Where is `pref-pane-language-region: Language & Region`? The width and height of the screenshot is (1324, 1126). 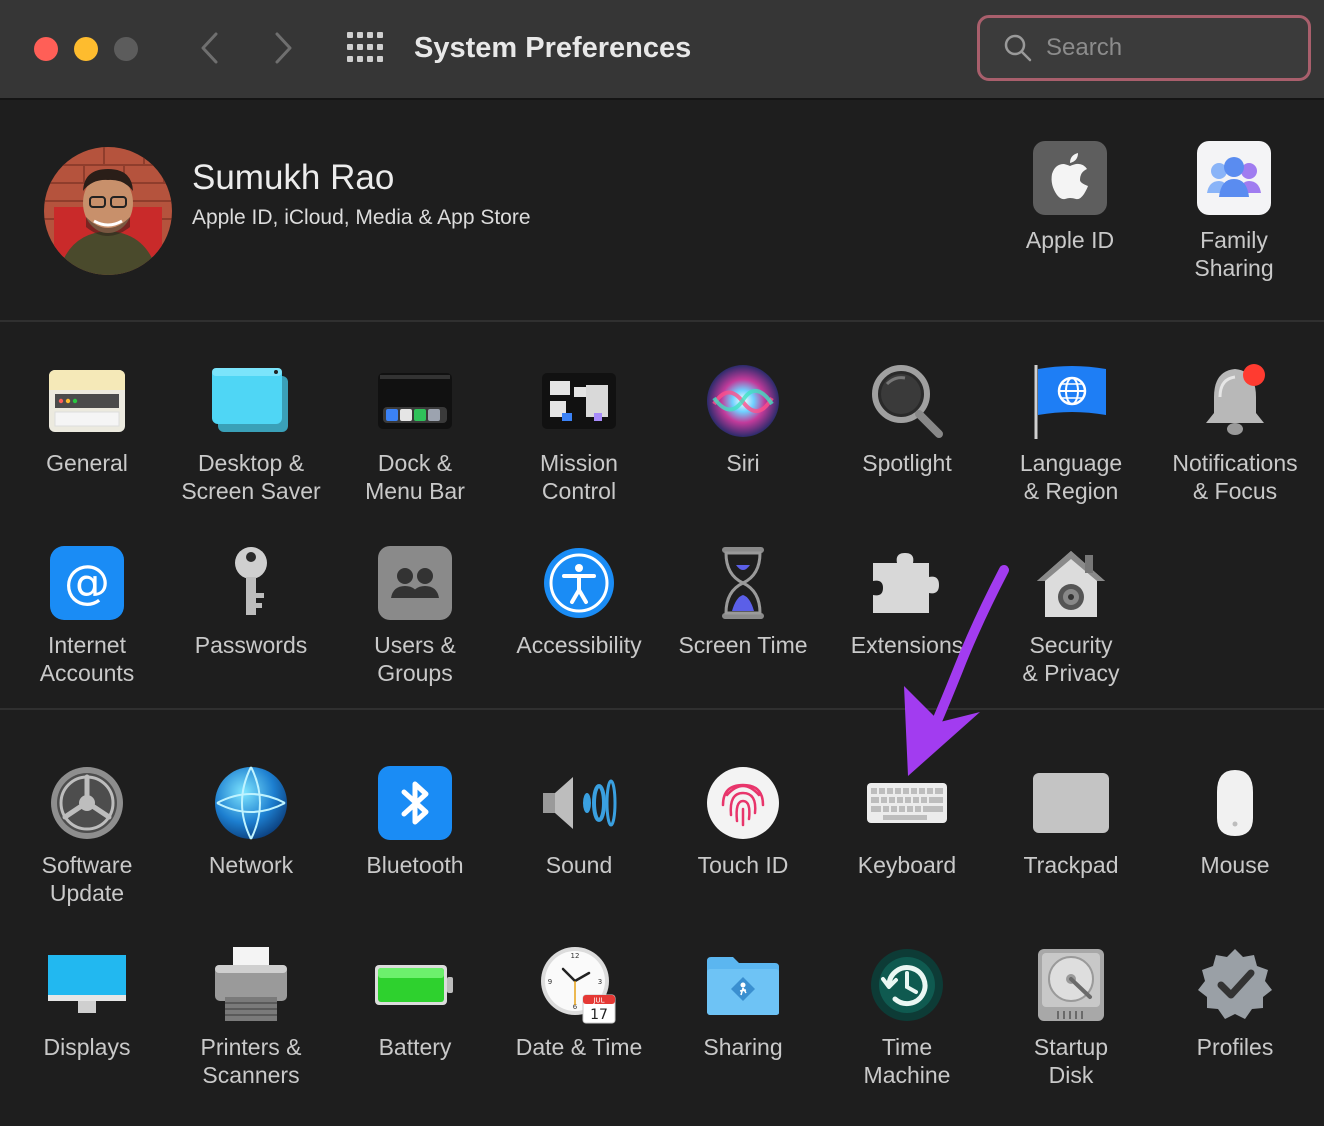
pref-pane-language-region: Language & Region is located at coordinates (1071, 433).